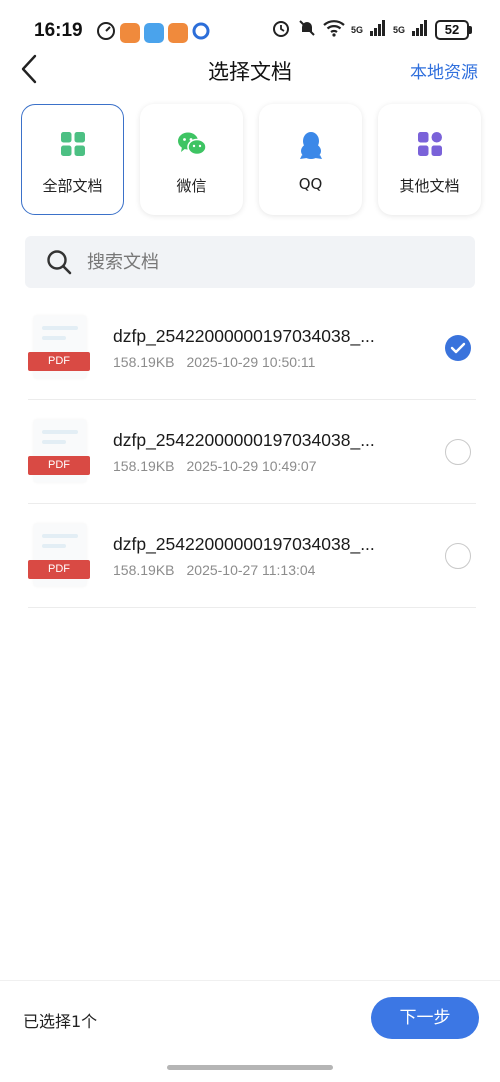 The width and height of the screenshot is (500, 1082). Describe the element at coordinates (334, 30) in the screenshot. I see `wifi-icon` at that location.